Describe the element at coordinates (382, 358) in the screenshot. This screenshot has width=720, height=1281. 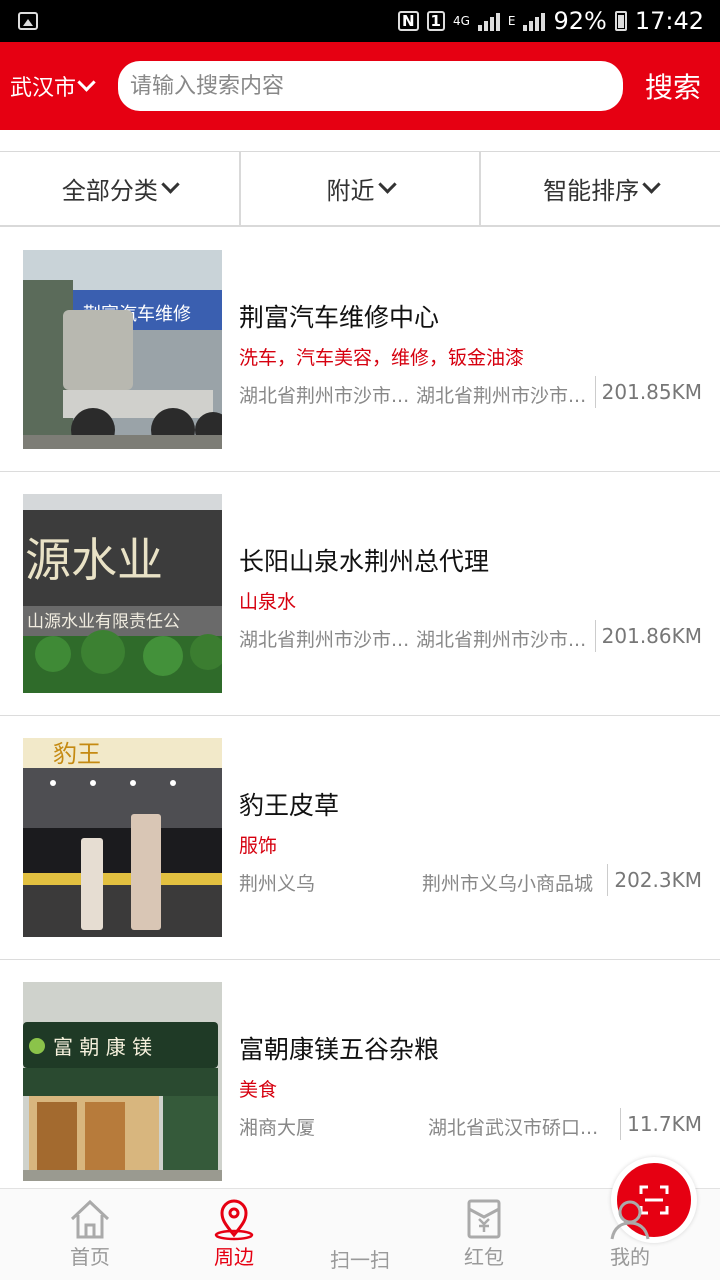
I see `shop-tags: 洗车，汽车美容，维修，钣金油漆` at that location.